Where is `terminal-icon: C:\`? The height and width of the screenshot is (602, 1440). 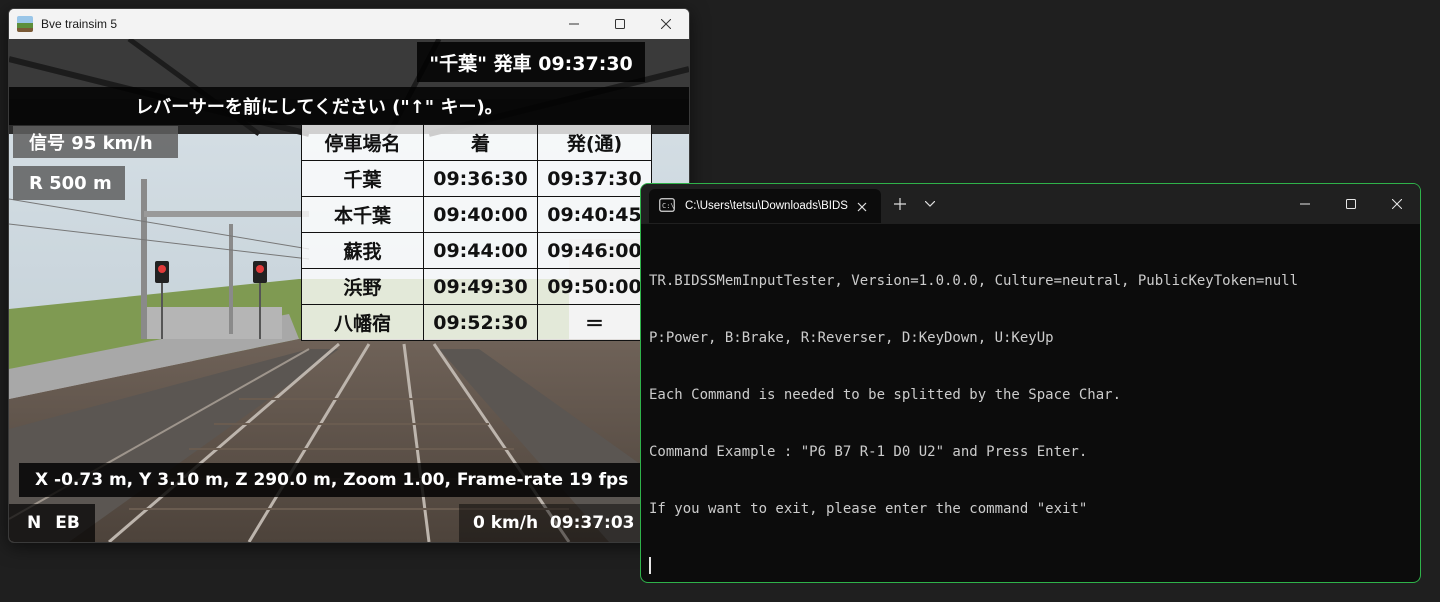 terminal-icon: C:\ is located at coordinates (667, 206).